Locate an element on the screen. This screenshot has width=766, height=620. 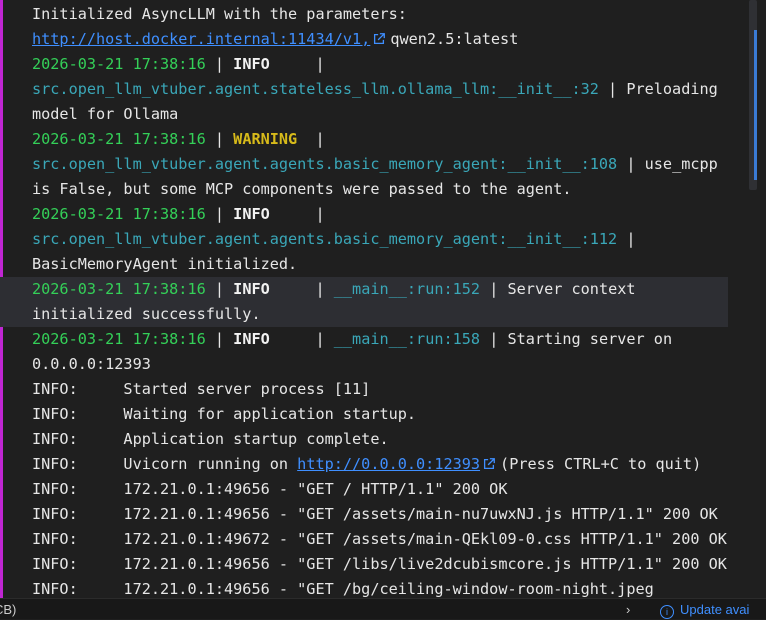
terminal-line: INFO: Application startup complete. is located at coordinates (380, 439).